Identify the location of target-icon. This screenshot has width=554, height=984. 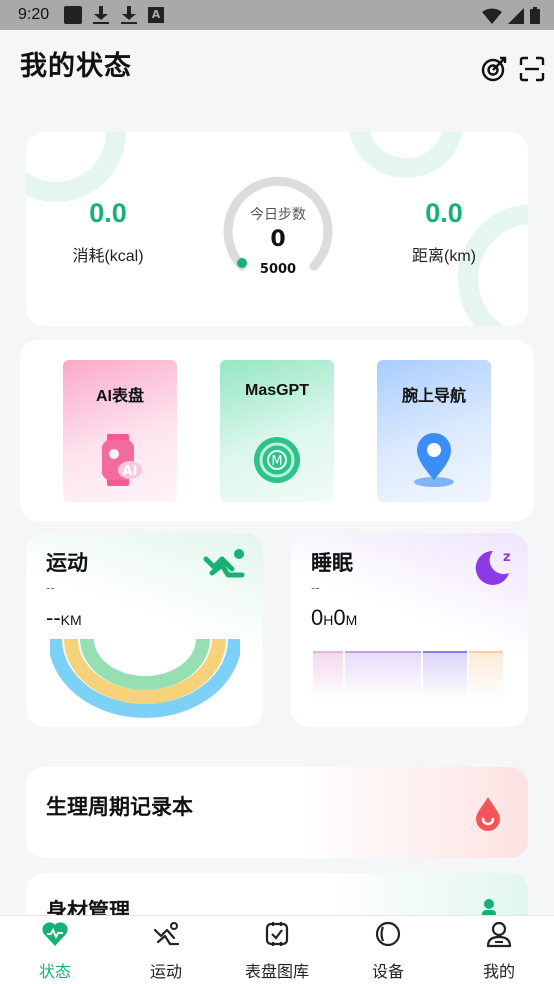
(494, 69).